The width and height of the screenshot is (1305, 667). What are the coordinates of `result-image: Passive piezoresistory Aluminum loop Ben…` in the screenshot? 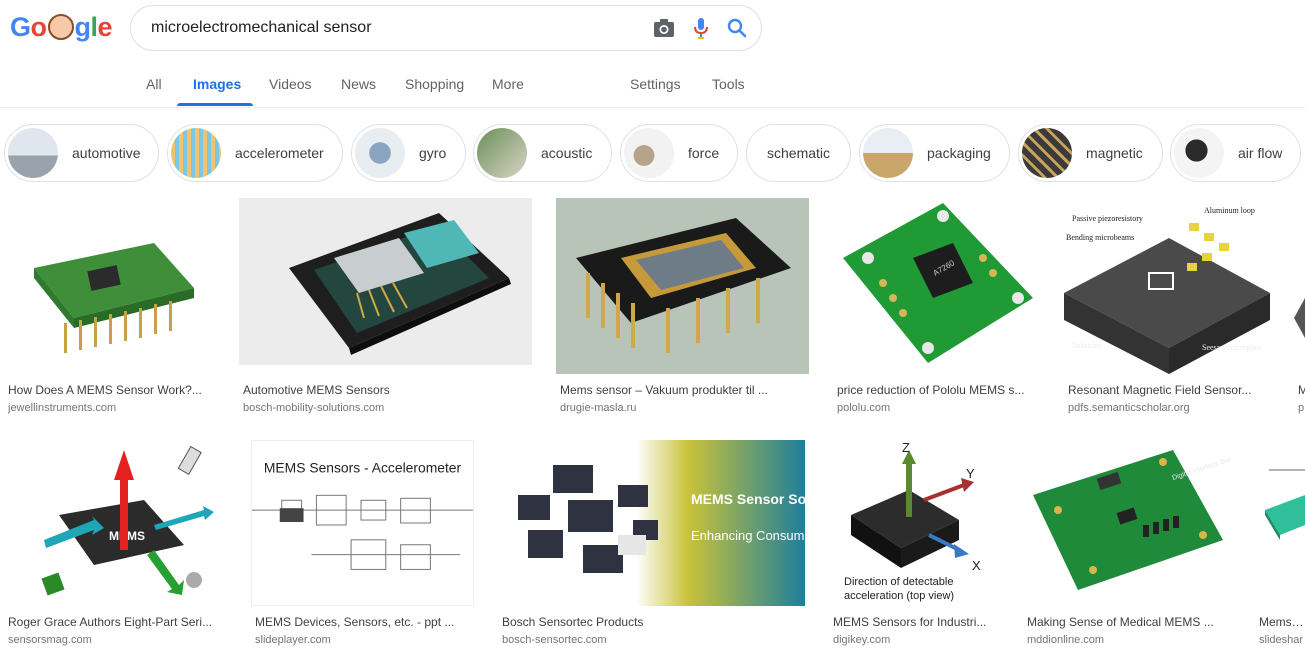 It's located at (1167, 286).